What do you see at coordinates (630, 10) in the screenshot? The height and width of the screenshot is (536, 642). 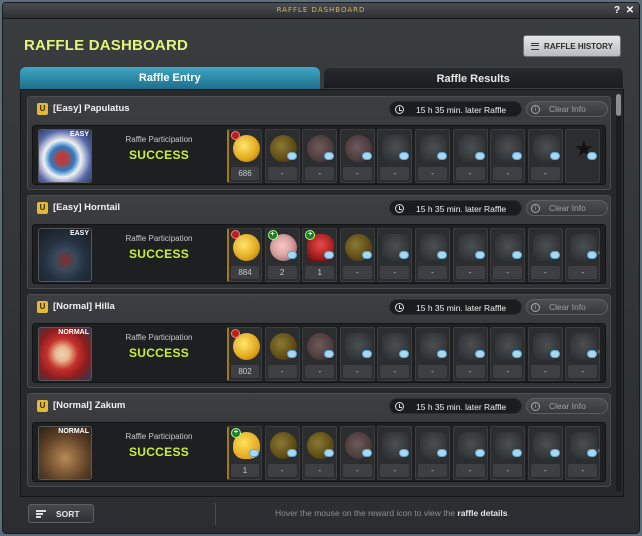 I see `close-button: ✕` at bounding box center [630, 10].